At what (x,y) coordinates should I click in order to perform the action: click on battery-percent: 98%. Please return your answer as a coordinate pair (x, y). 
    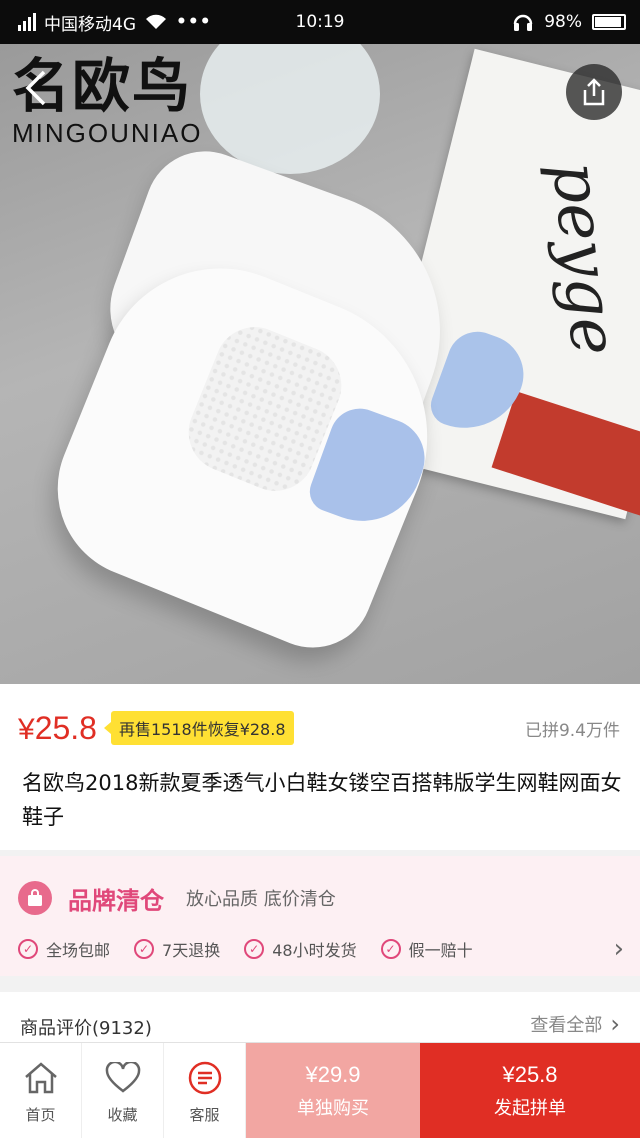
    Looking at the image, I should click on (563, 22).